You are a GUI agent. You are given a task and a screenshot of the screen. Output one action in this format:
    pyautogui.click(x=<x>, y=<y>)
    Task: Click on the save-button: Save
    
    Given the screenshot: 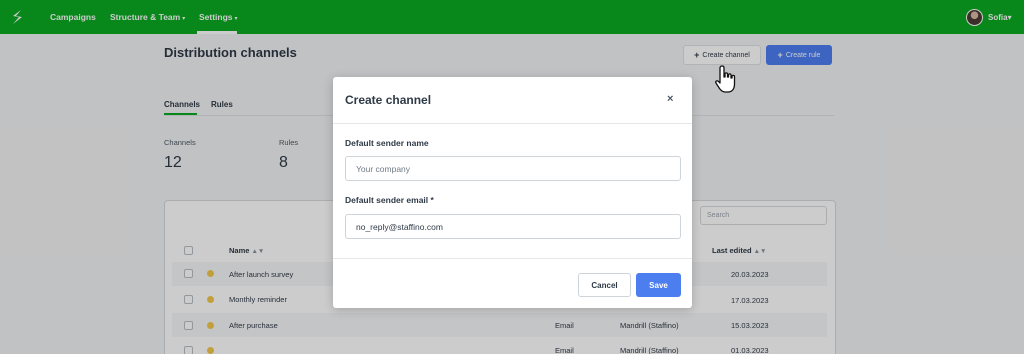 What is the action you would take?
    pyautogui.click(x=658, y=285)
    